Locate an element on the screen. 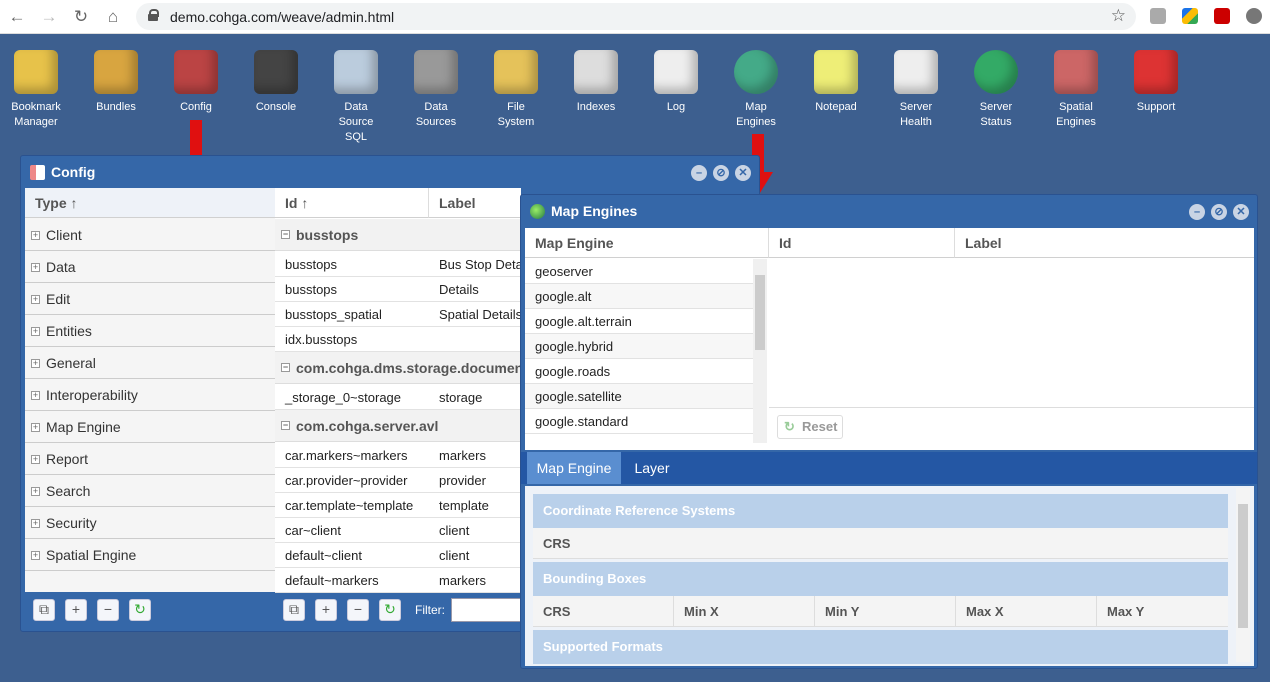  row-label is located at coordinates (475, 339).